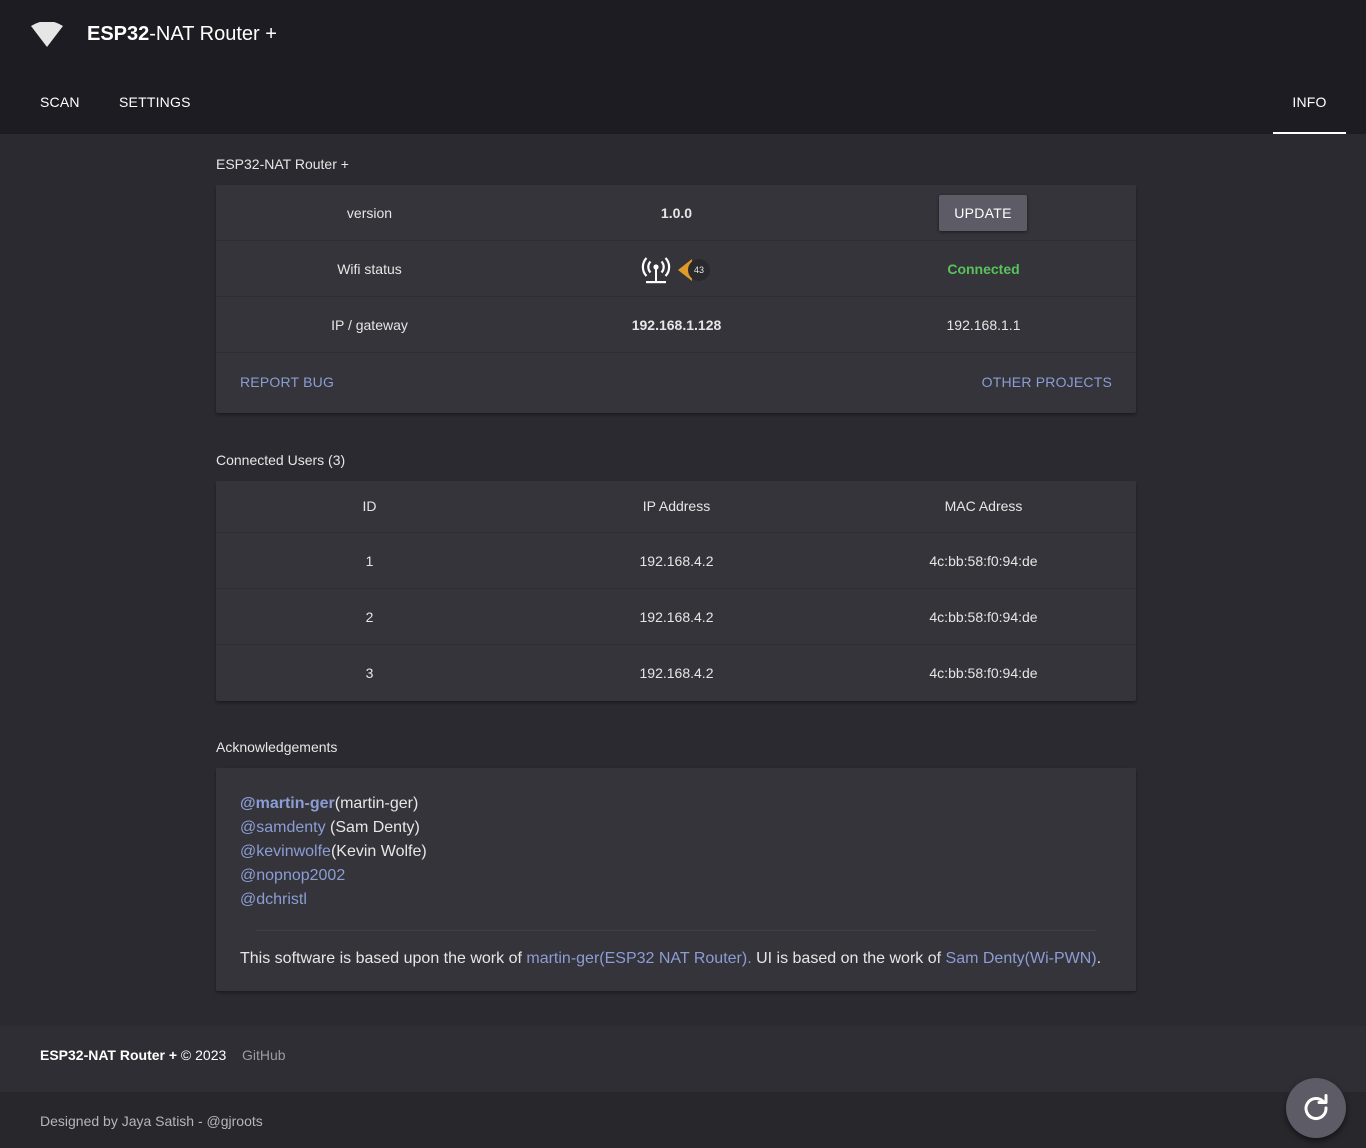  What do you see at coordinates (264, 1055) in the screenshot?
I see `github-link: GitHub` at bounding box center [264, 1055].